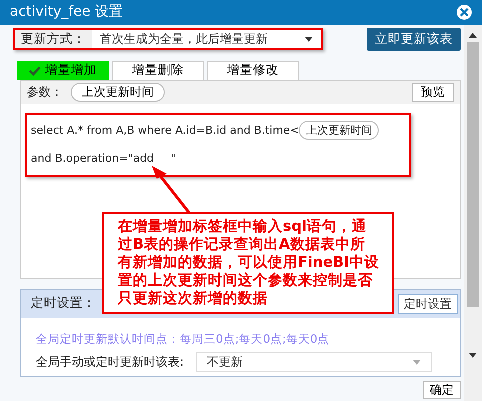 This screenshot has width=482, height=401. I want to click on default-schedule-note: 全局定时更新默认时间点：每周三0点;每天0点;每天0点, so click(183, 339).